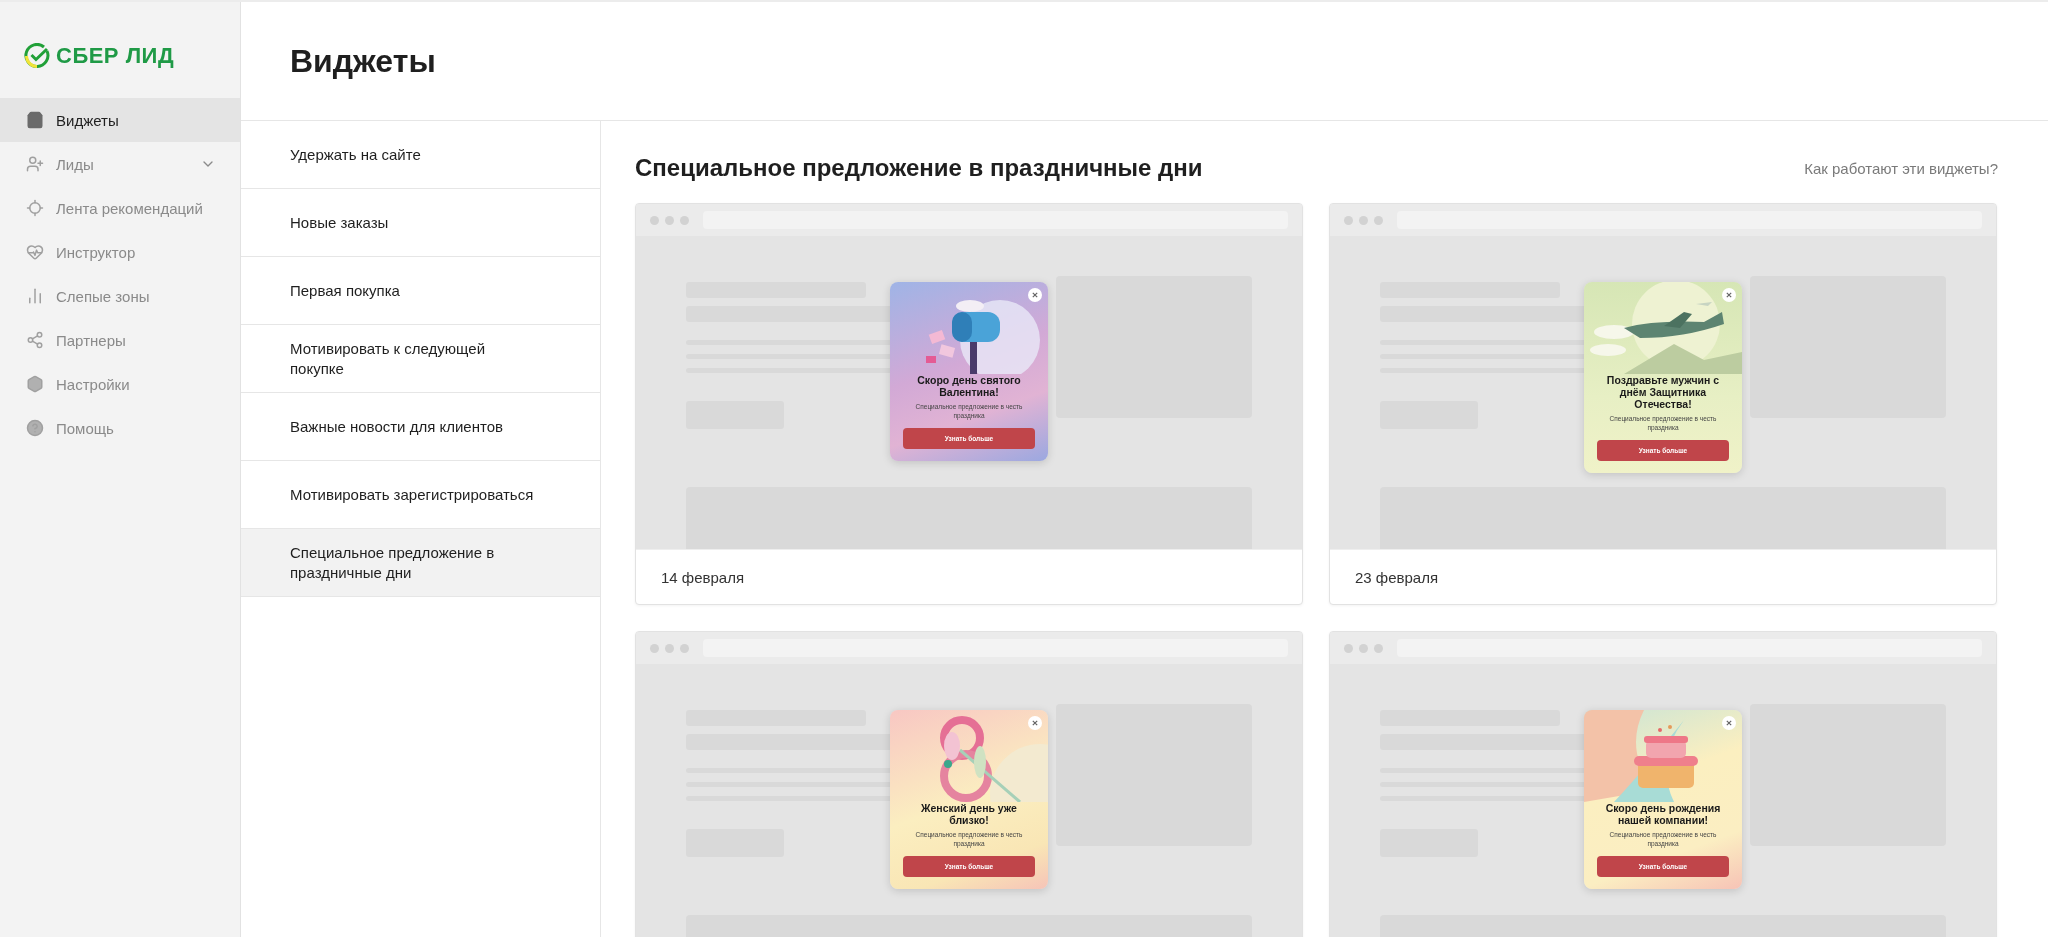 The height and width of the screenshot is (937, 2048). Describe the element at coordinates (363, 61) in the screenshot. I see `page-title: Виджеты` at that location.